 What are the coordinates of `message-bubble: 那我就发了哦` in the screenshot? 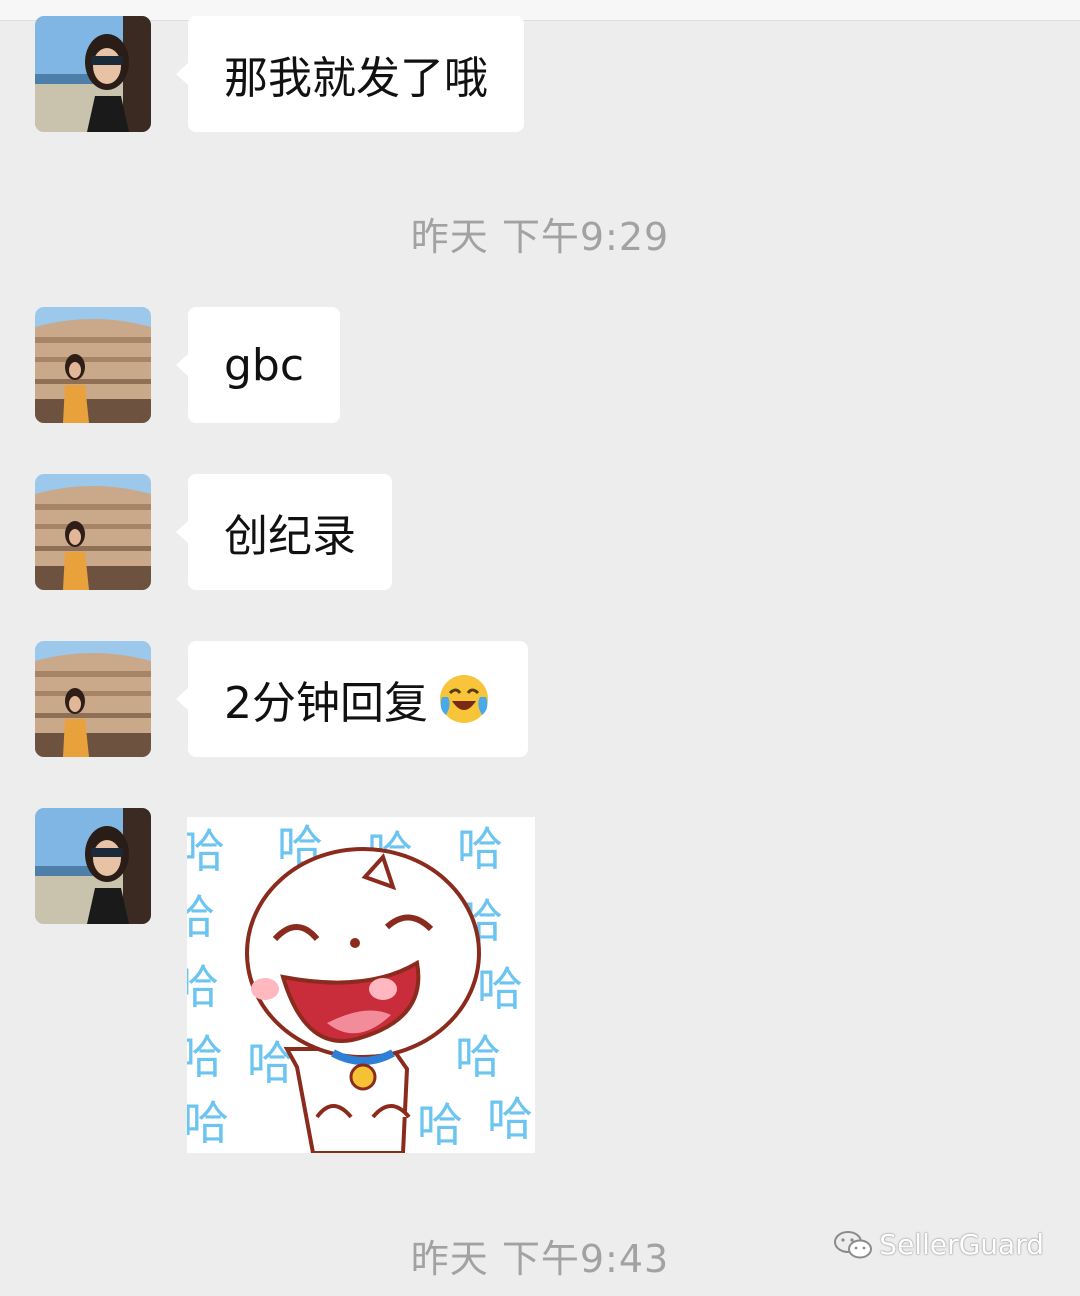 It's located at (350, 74).